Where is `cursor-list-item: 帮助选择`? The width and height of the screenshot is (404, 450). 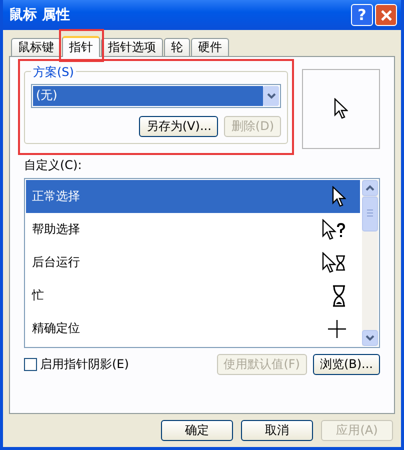 cursor-list-item: 帮助选择 is located at coordinates (193, 229).